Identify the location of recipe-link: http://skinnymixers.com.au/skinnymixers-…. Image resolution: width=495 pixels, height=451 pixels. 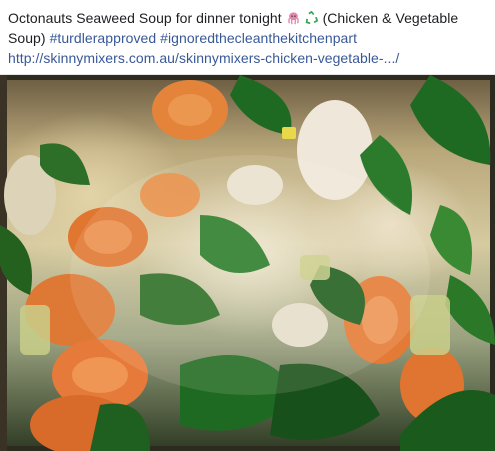
(203, 58).